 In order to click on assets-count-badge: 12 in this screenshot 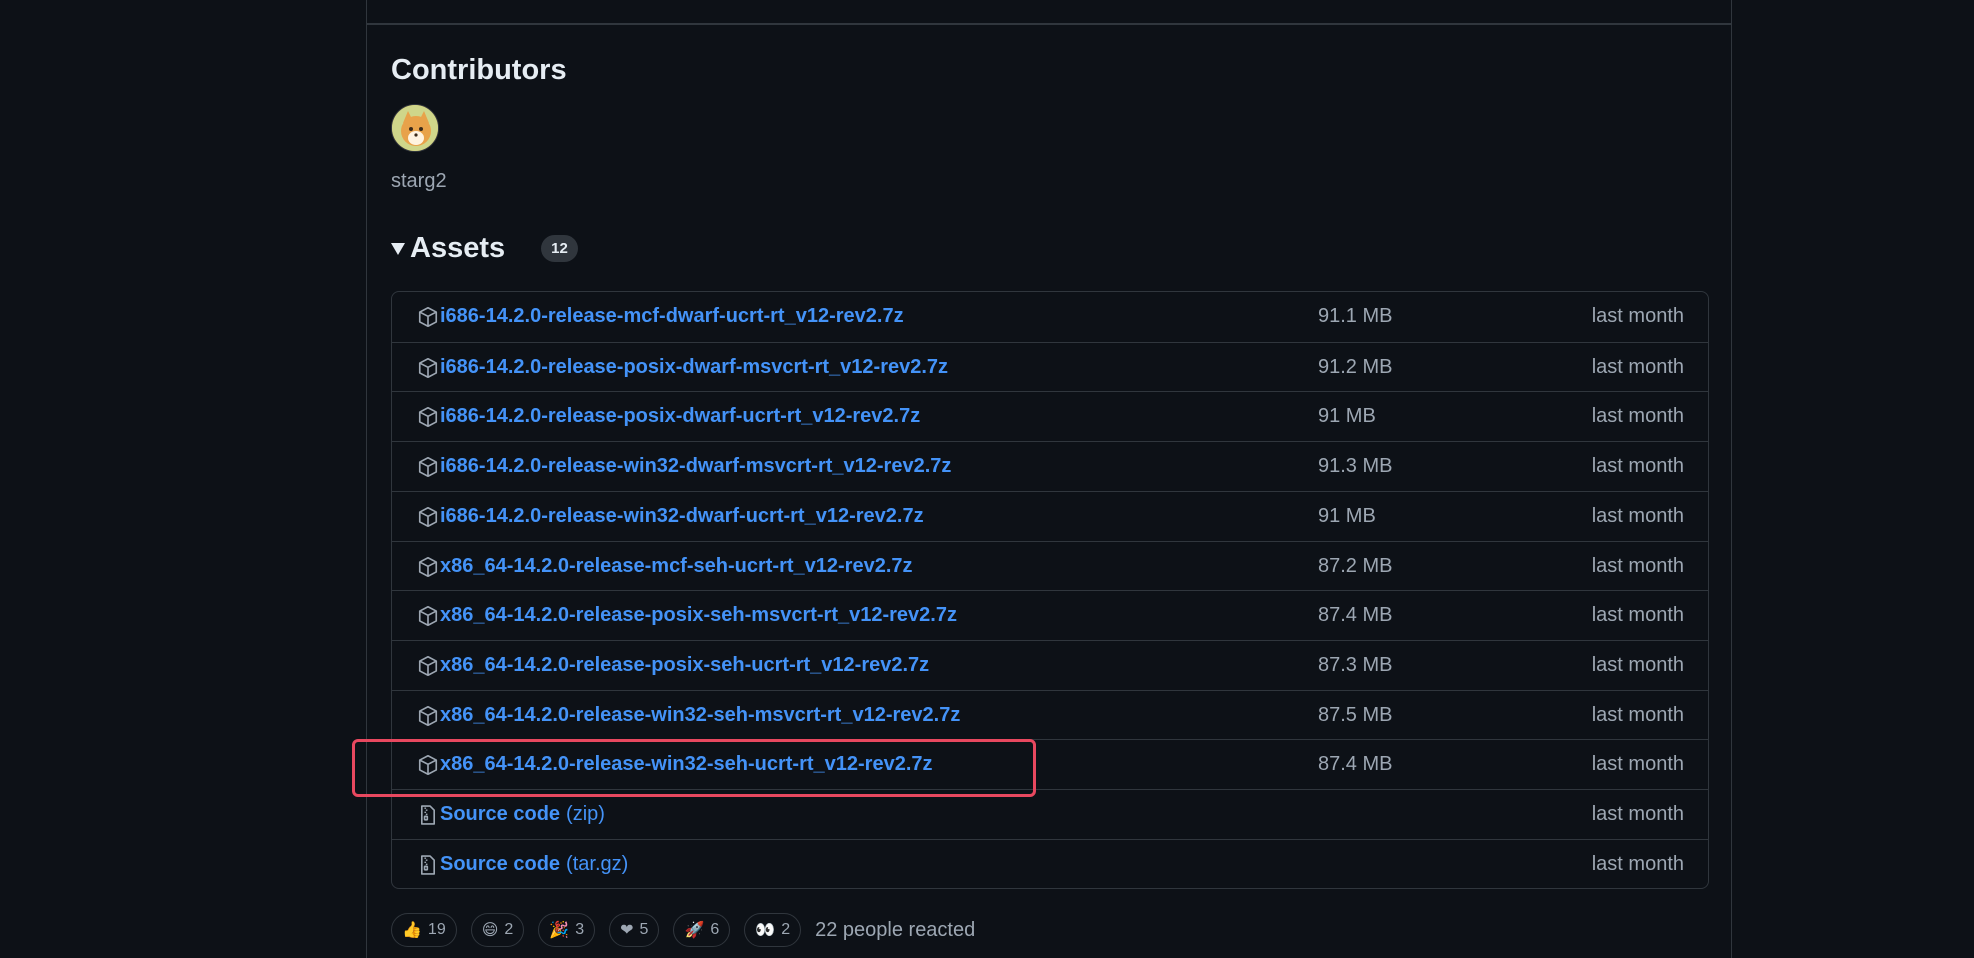, I will do `click(559, 248)`.